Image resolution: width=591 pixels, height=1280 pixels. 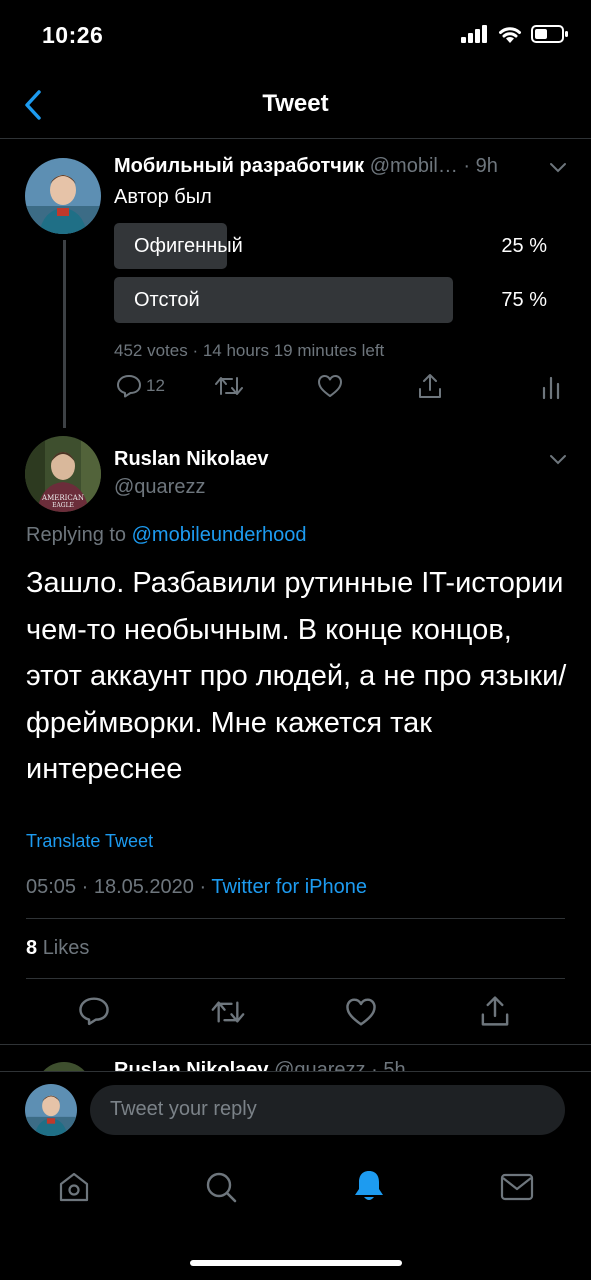 I want to click on svg-text: EAGLE, so click(x=63, y=505).